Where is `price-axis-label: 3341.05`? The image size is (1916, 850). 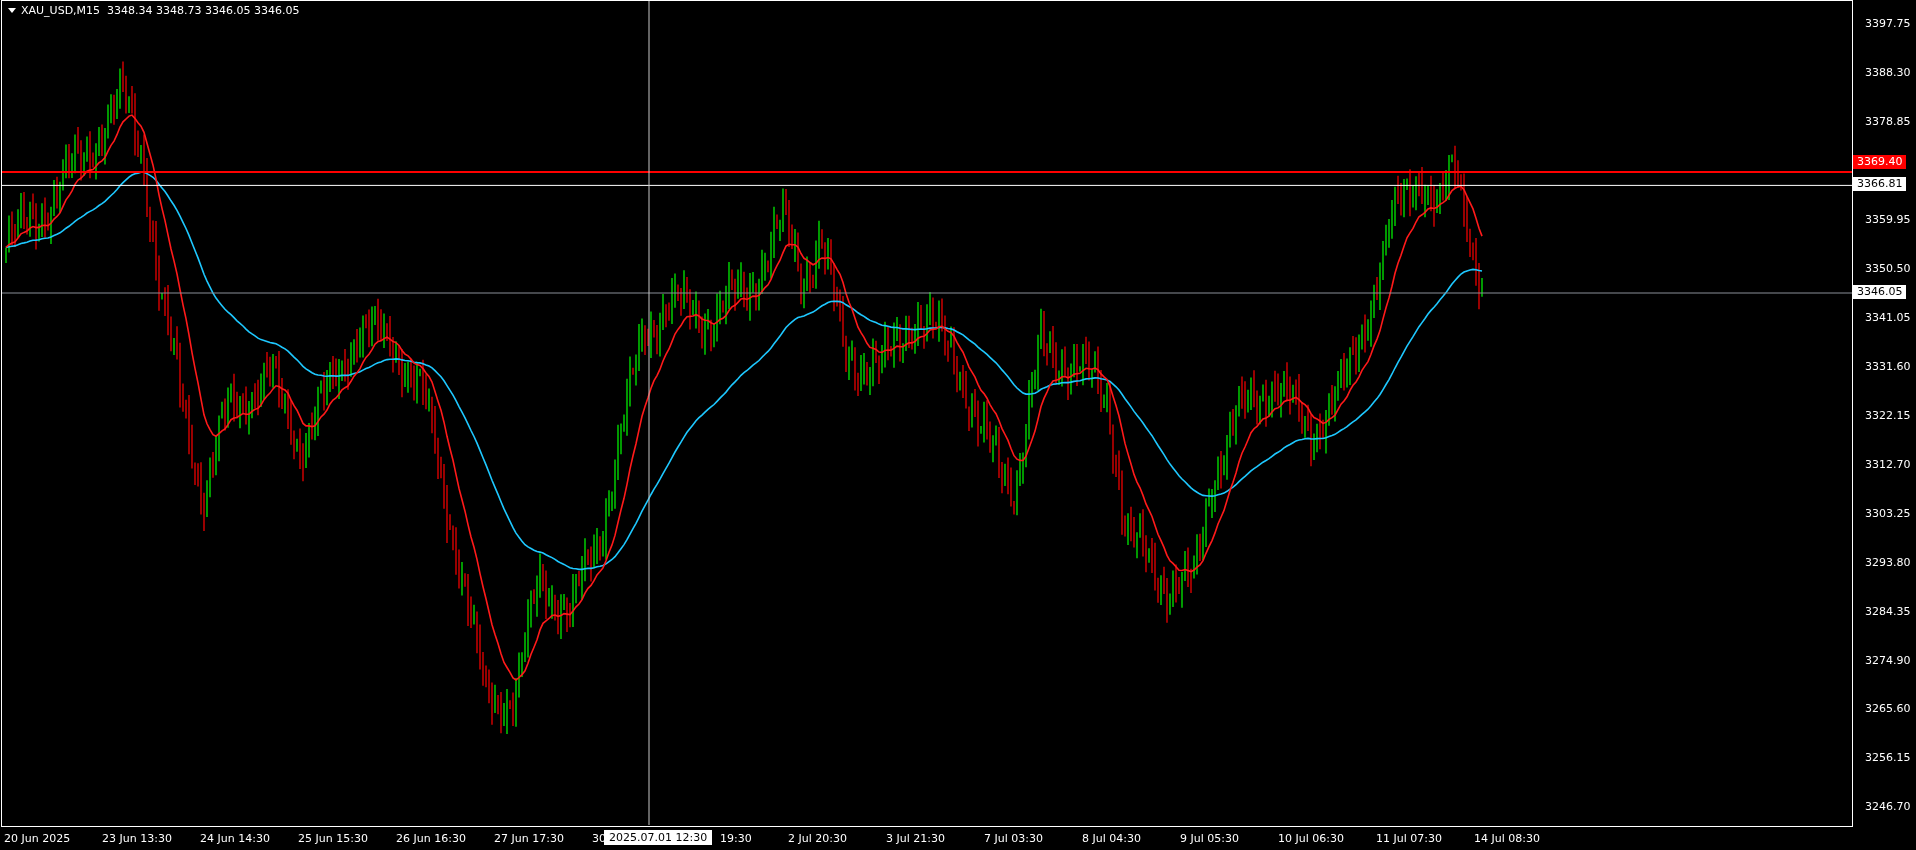 price-axis-label: 3341.05 is located at coordinates (1888, 317).